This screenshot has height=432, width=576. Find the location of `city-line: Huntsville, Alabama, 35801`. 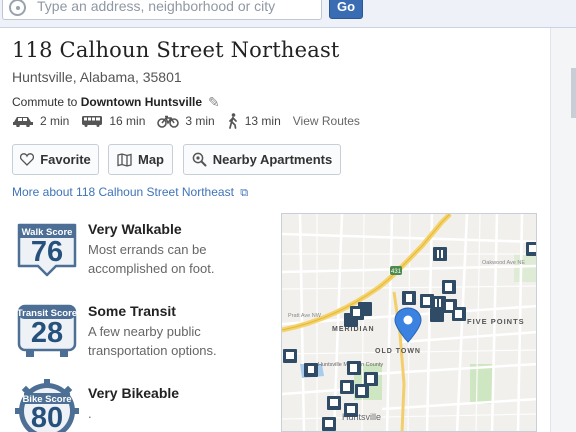

city-line: Huntsville, Alabama, 35801 is located at coordinates (97, 77).